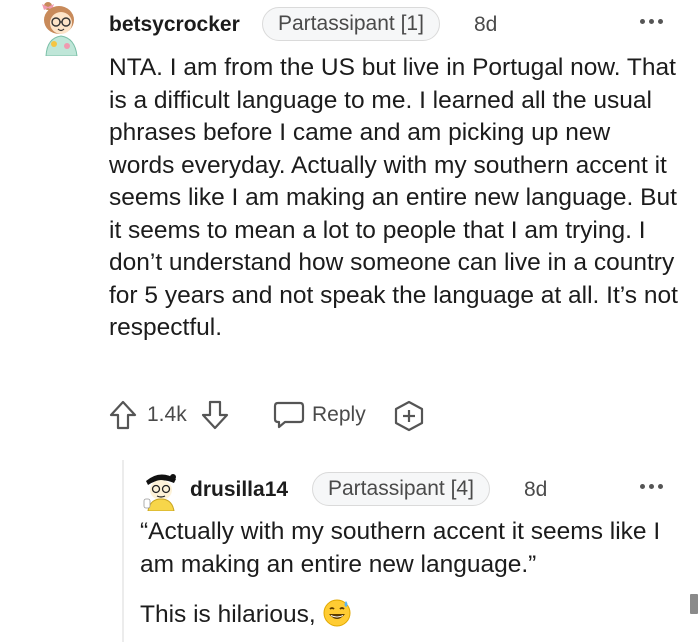 The width and height of the screenshot is (700, 642). I want to click on thread-line, so click(123, 551).